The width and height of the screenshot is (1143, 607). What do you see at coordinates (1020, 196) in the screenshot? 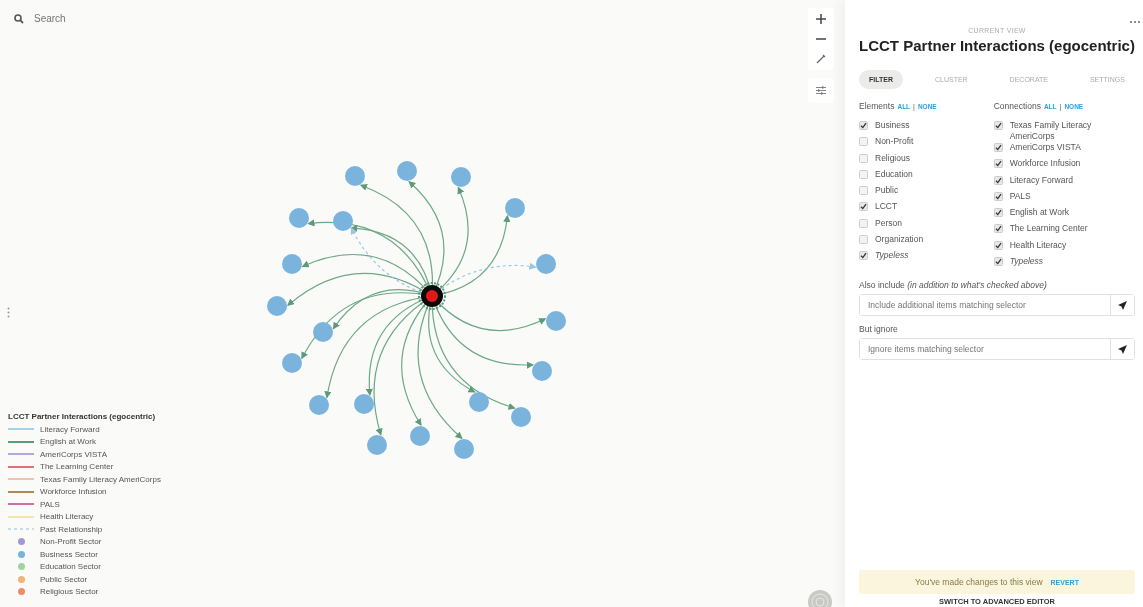
I see `checkbox-label: PALS` at bounding box center [1020, 196].